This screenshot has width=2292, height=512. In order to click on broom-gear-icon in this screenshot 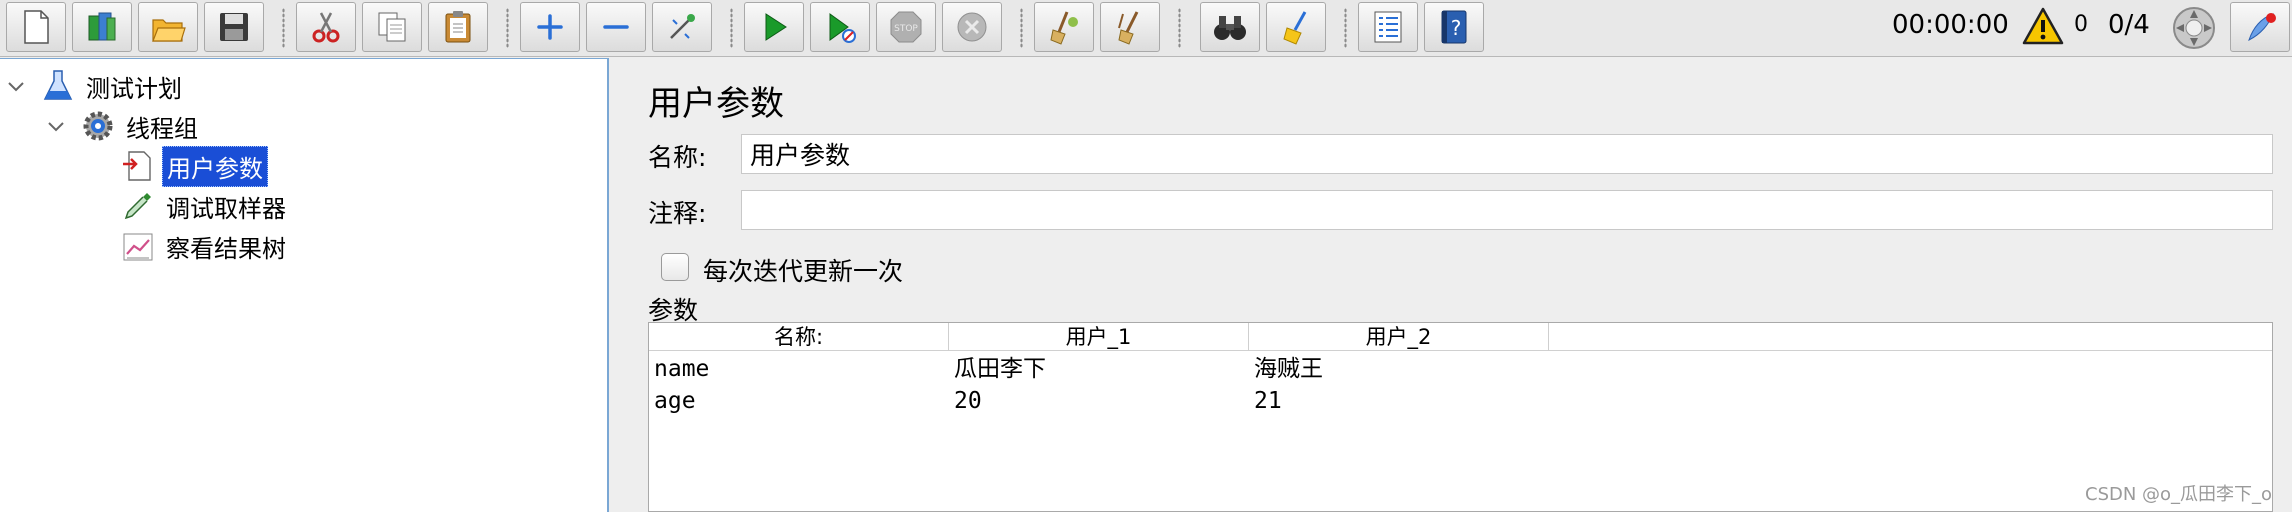, I will do `click(1064, 28)`.